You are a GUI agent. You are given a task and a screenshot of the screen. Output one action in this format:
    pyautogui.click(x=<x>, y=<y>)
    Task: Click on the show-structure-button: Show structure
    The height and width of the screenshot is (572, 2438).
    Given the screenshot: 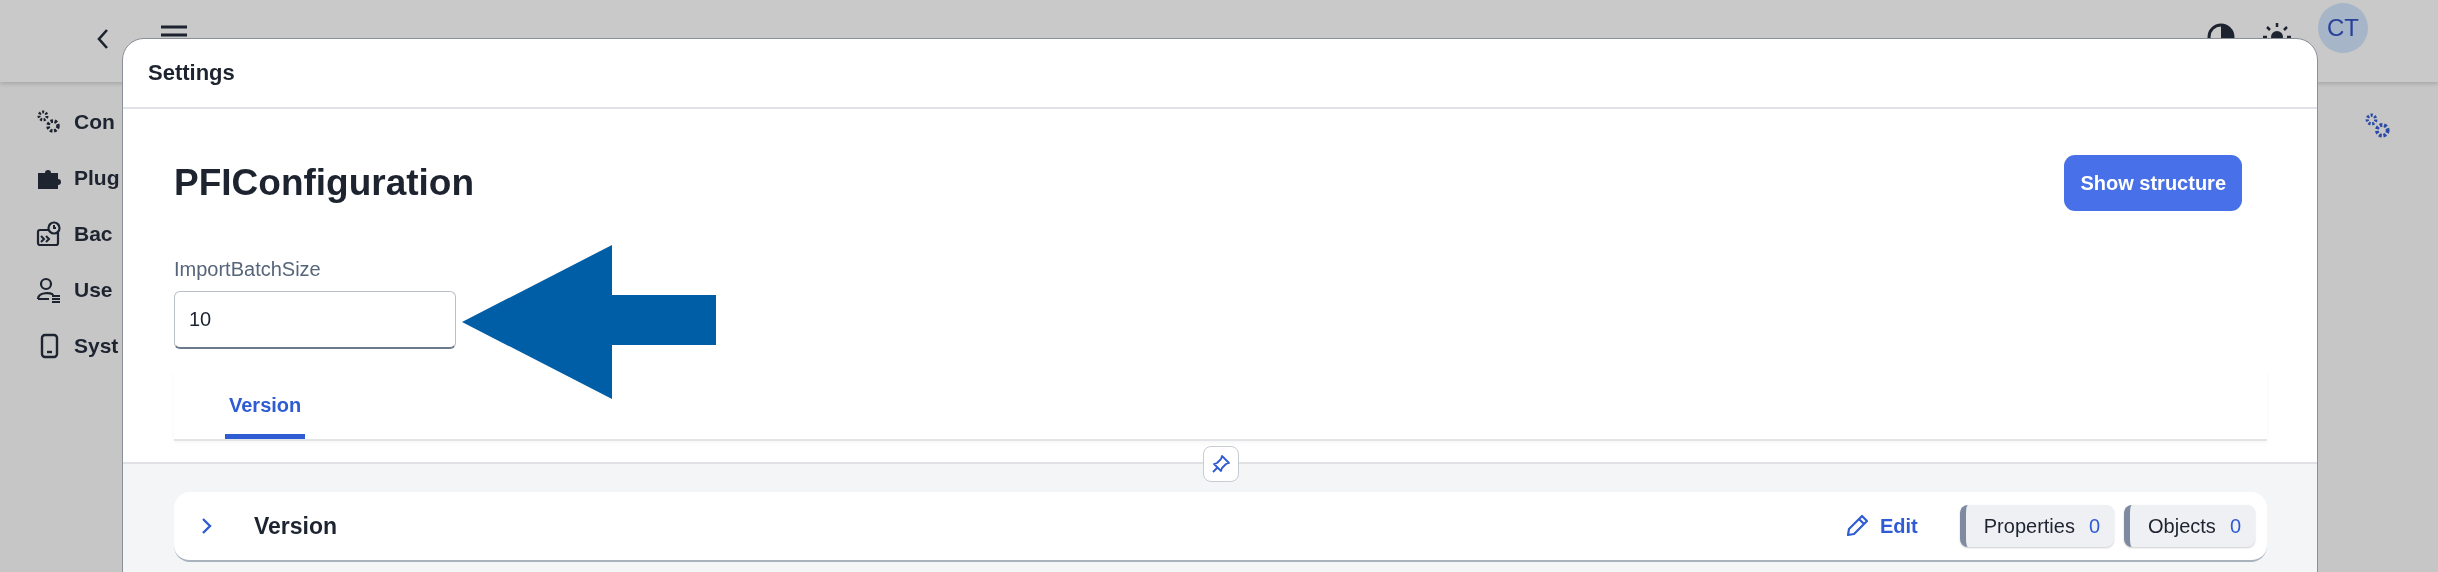 What is the action you would take?
    pyautogui.click(x=2153, y=183)
    